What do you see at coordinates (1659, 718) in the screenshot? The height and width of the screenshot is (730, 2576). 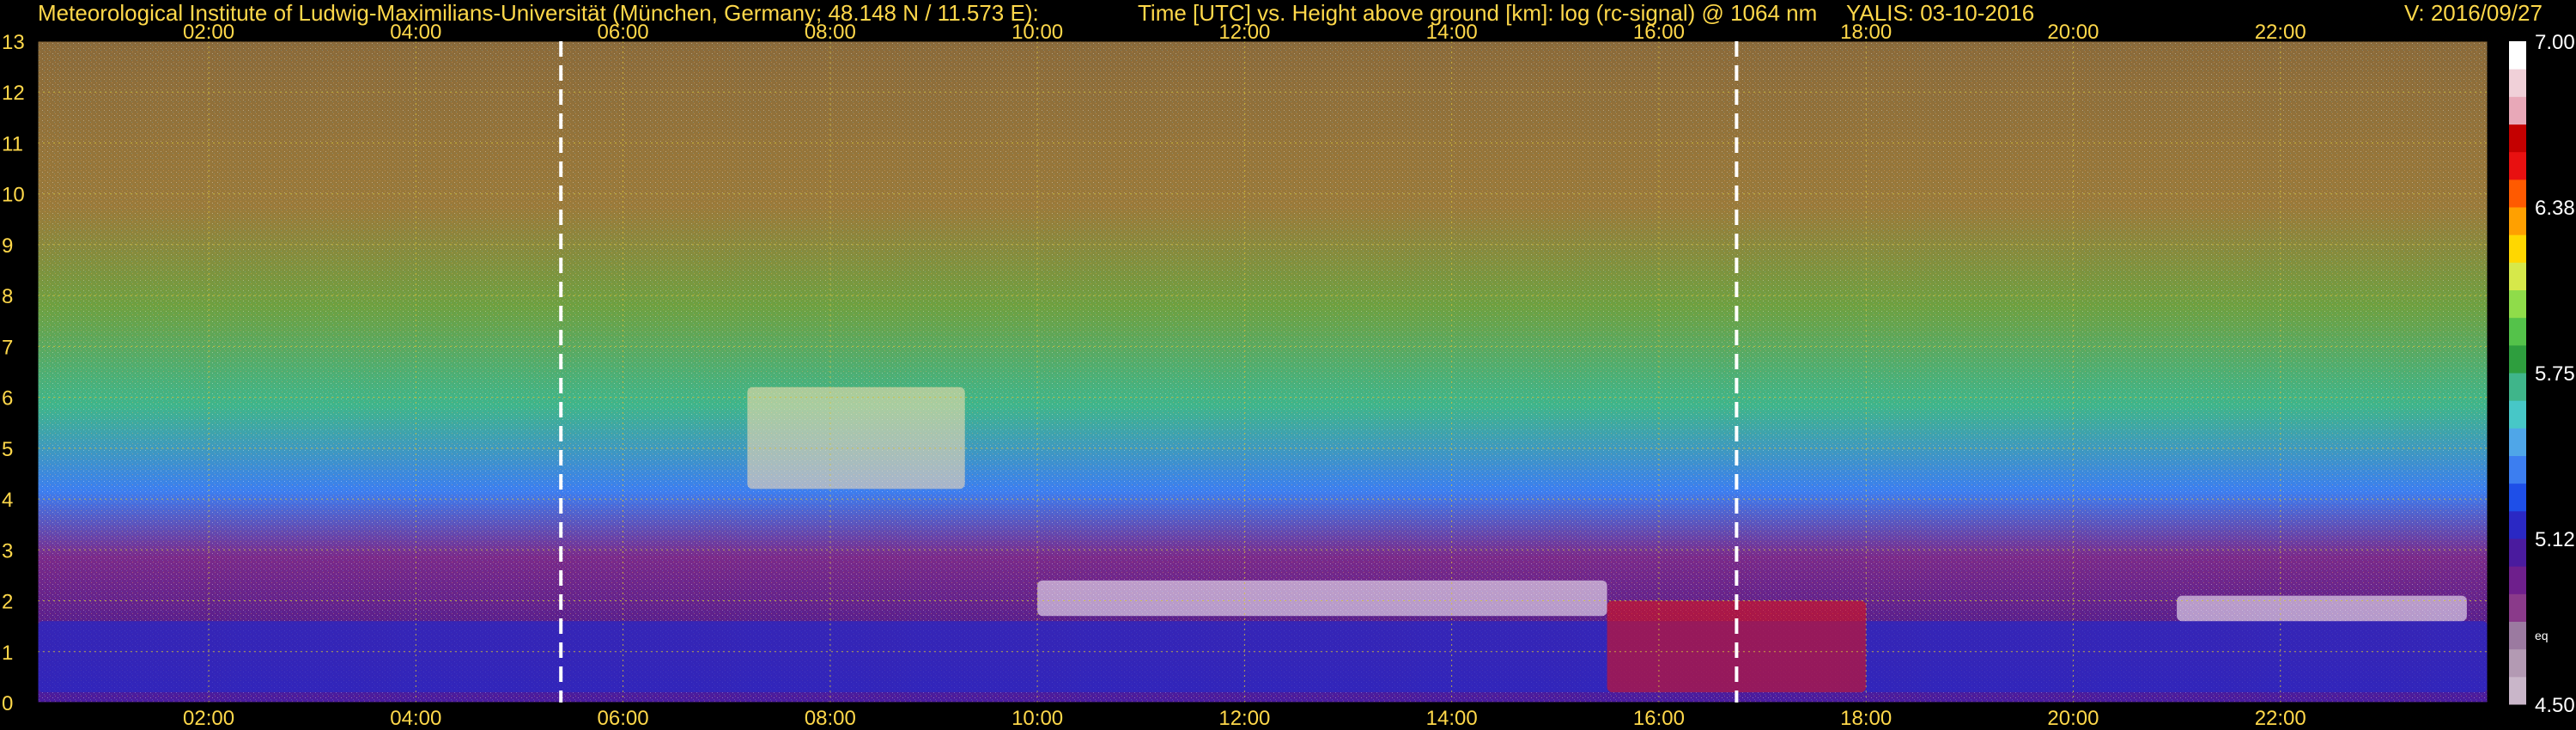 I see `x-tick-label-bottom: 16:00` at bounding box center [1659, 718].